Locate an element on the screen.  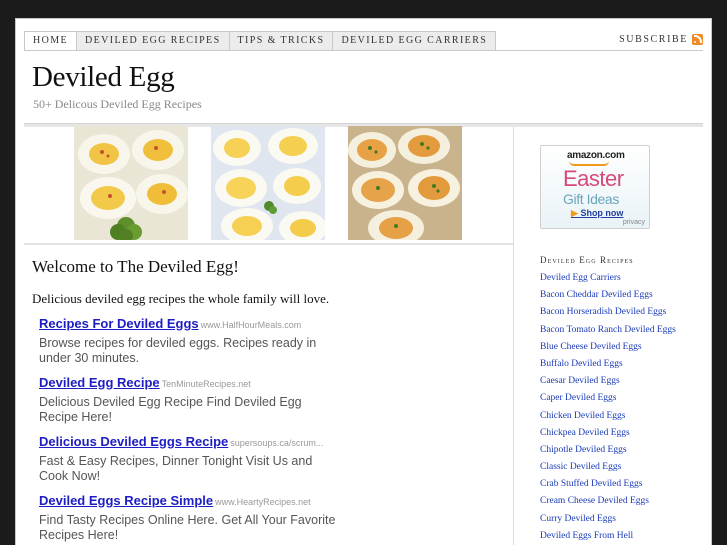
sidebar-link: Deviled Eggs From Hell is located at coordinates (608, 536).